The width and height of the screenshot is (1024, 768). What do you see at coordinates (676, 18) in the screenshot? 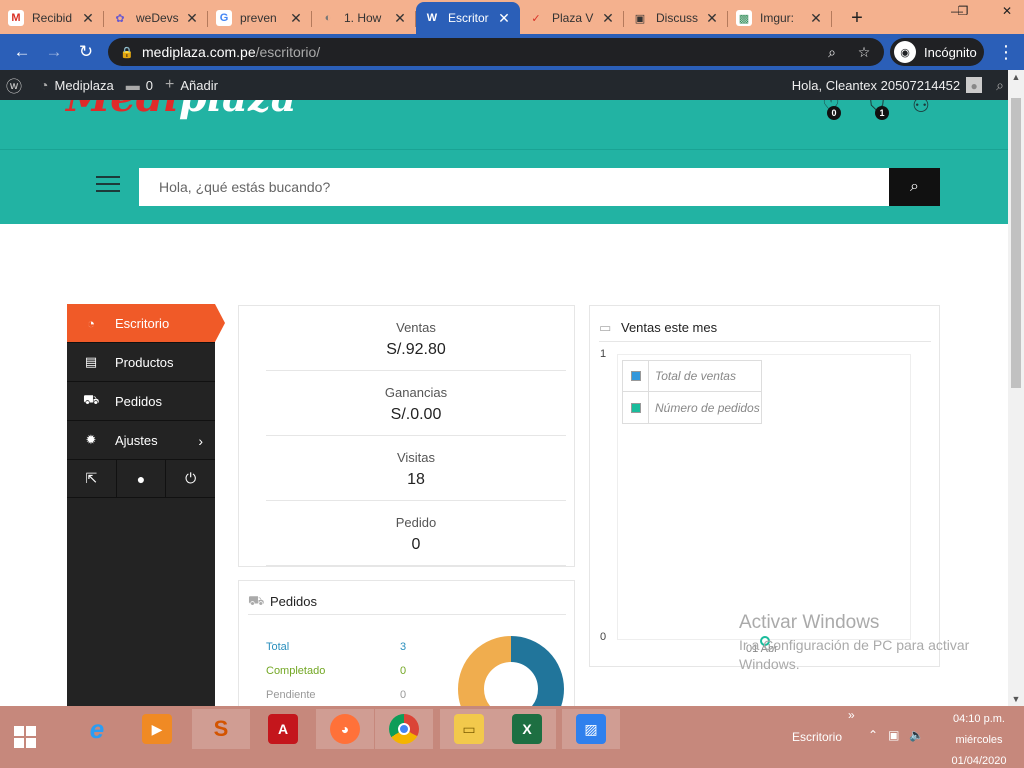
I see `browser-tab: ▣ Discuss ✕` at bounding box center [676, 18].